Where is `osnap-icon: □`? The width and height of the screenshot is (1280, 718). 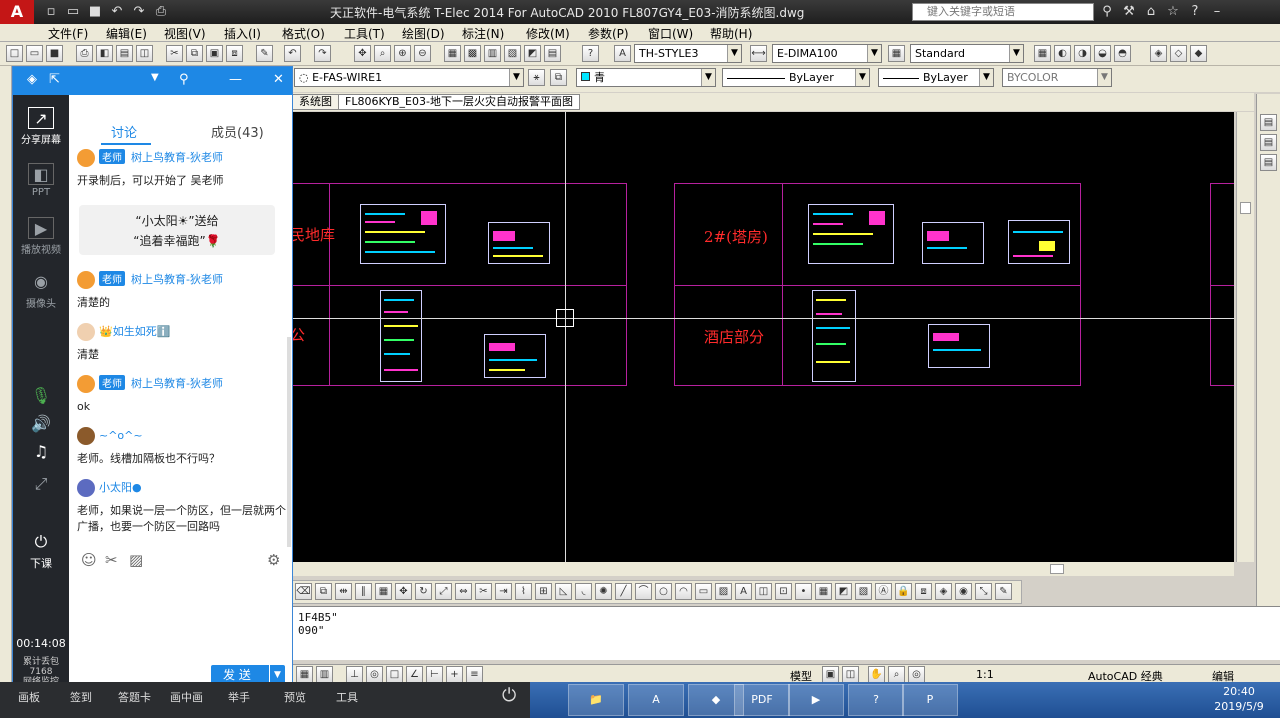
osnap-icon: □ is located at coordinates (394, 674).